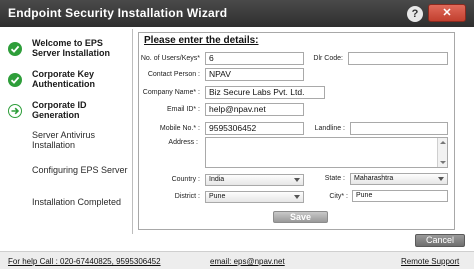 This screenshot has height=269, width=474. Describe the element at coordinates (399, 128) in the screenshot. I see `landline-input` at that location.